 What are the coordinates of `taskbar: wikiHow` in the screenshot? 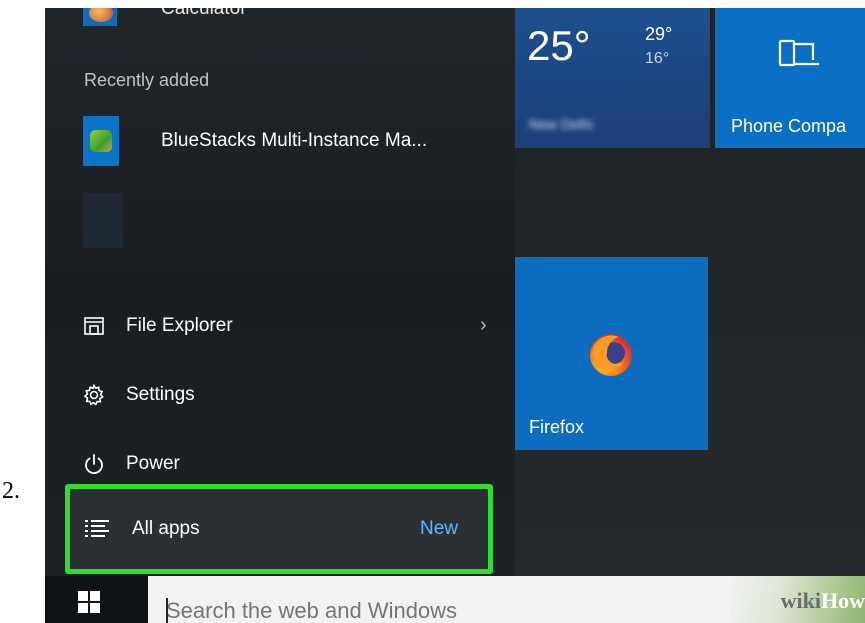 It's located at (455, 599).